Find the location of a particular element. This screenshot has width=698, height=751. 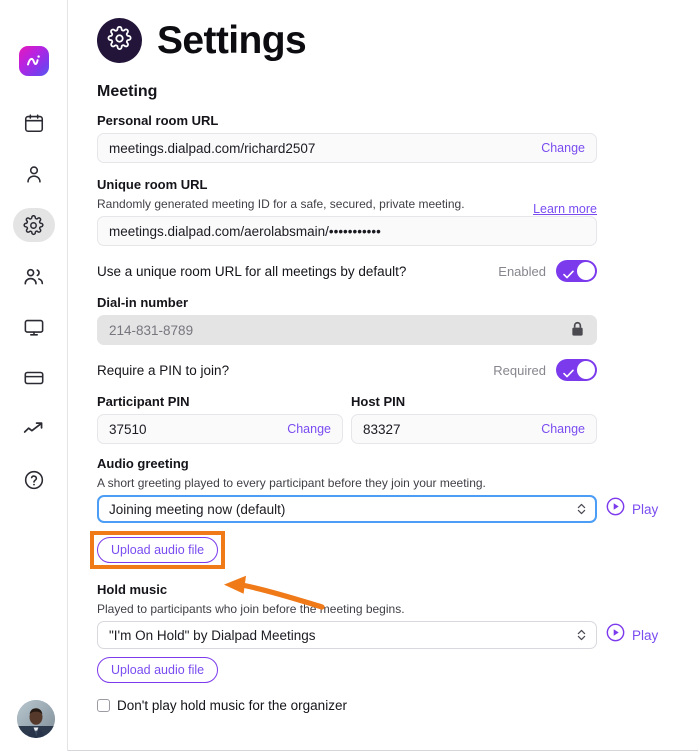

sidebar-item-analytics is located at coordinates (34, 429).